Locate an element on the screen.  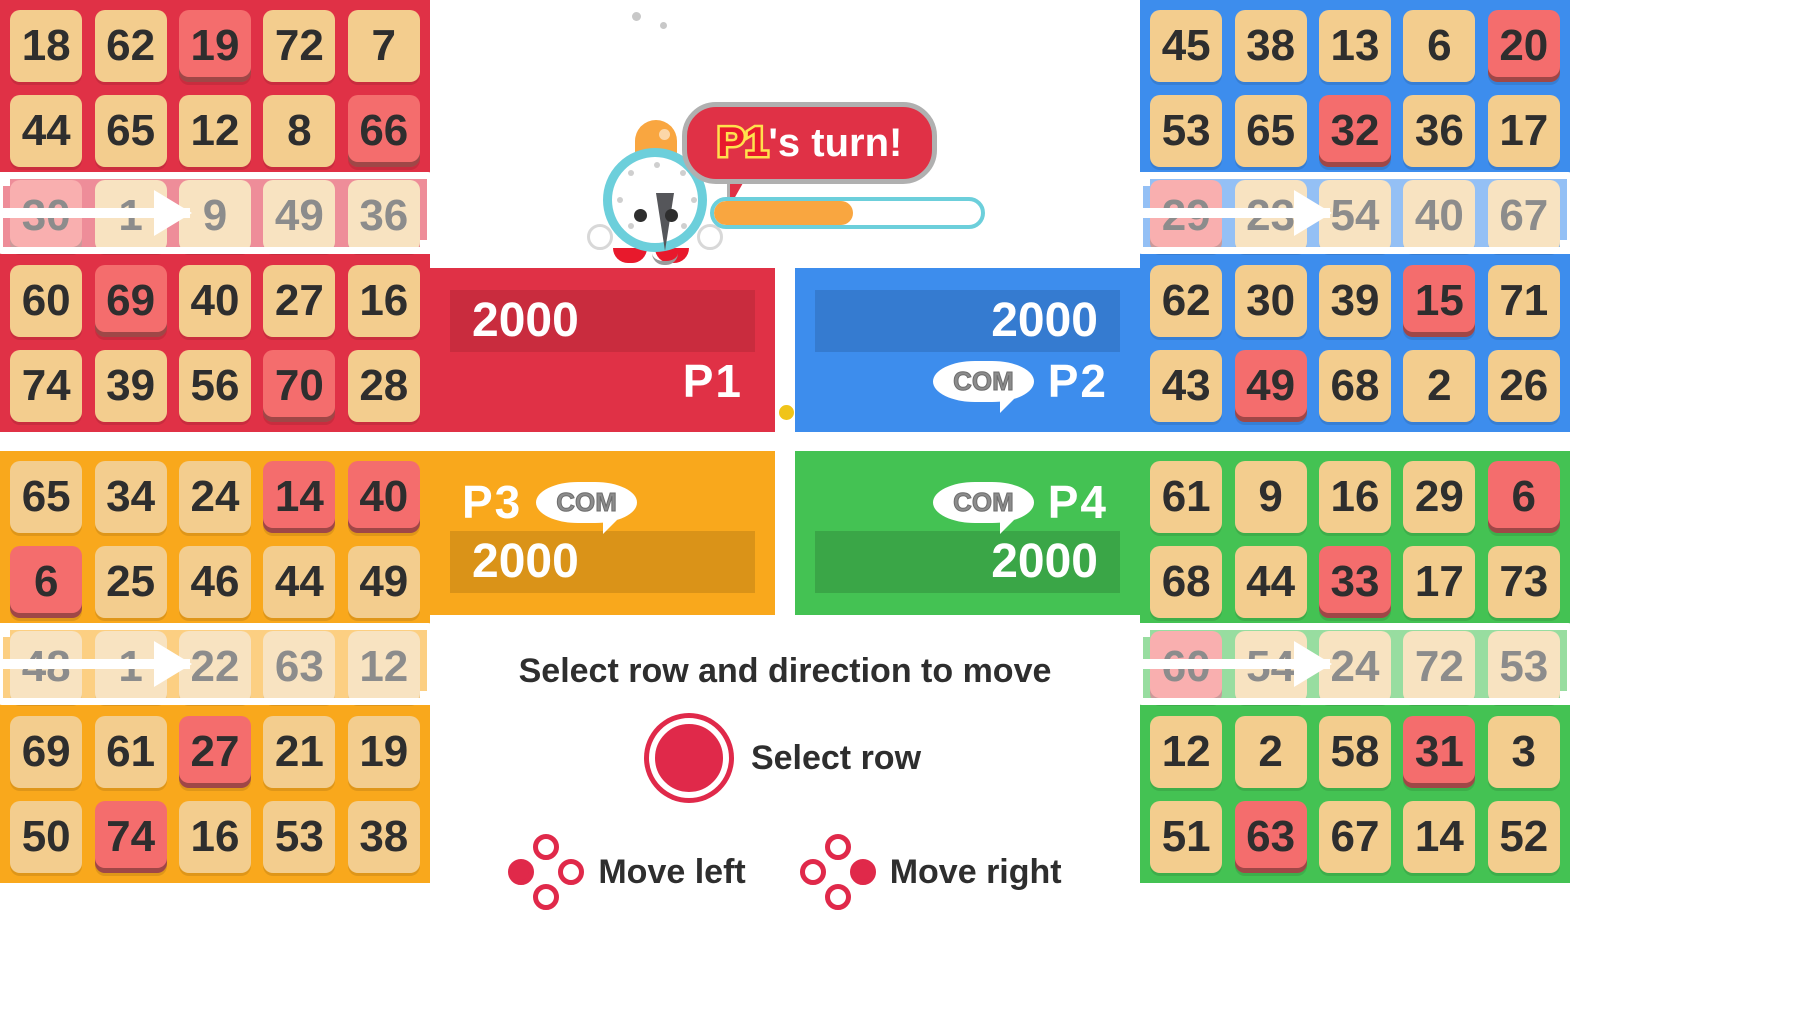
grid-cell: 13 is located at coordinates (1355, 46).